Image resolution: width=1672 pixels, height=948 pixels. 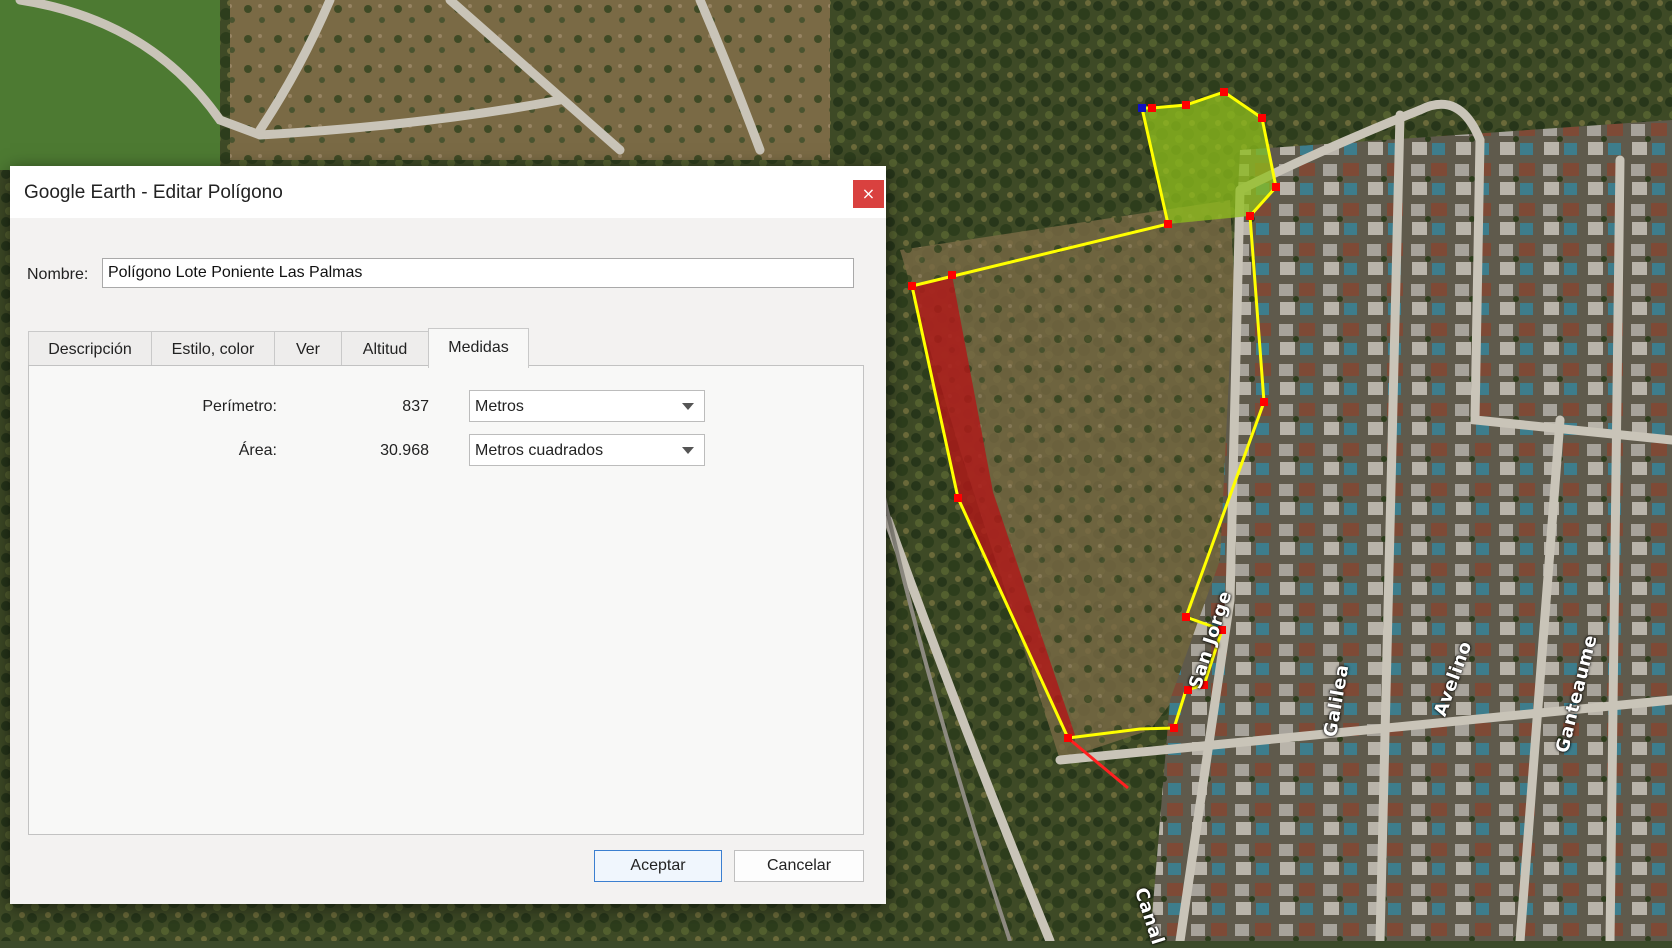 What do you see at coordinates (58, 274) in the screenshot?
I see `name-label: Nombre:` at bounding box center [58, 274].